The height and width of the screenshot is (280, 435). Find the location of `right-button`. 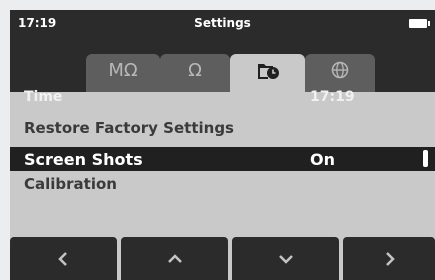

right-button is located at coordinates (389, 258).